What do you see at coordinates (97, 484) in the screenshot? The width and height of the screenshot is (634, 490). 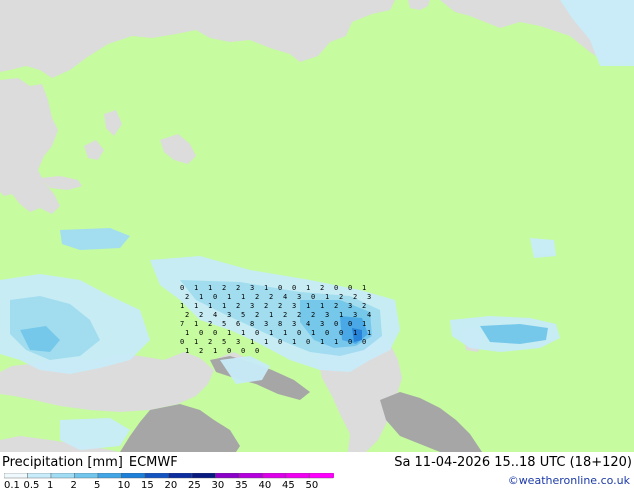 I see `scale-label: 5` at bounding box center [97, 484].